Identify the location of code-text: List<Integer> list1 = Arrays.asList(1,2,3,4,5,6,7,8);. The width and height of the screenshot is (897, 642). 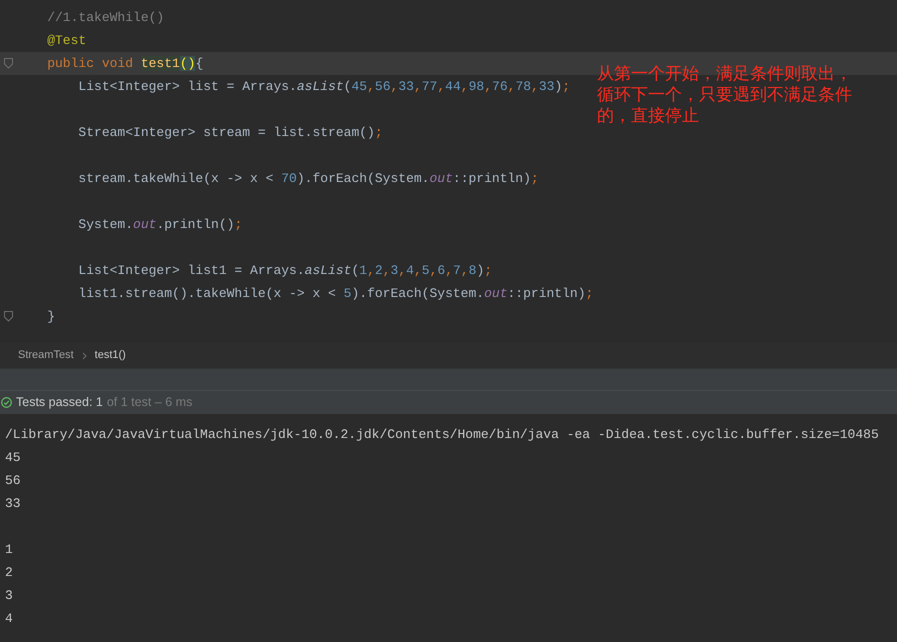
(284, 271).